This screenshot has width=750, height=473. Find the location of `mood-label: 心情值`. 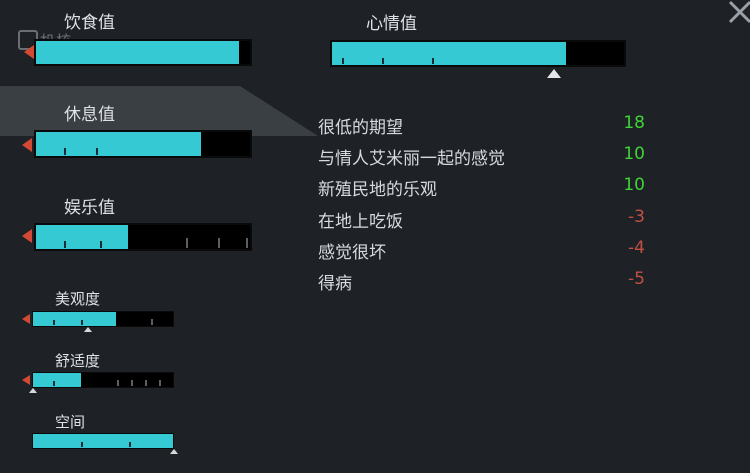

mood-label: 心情值 is located at coordinates (391, 24).